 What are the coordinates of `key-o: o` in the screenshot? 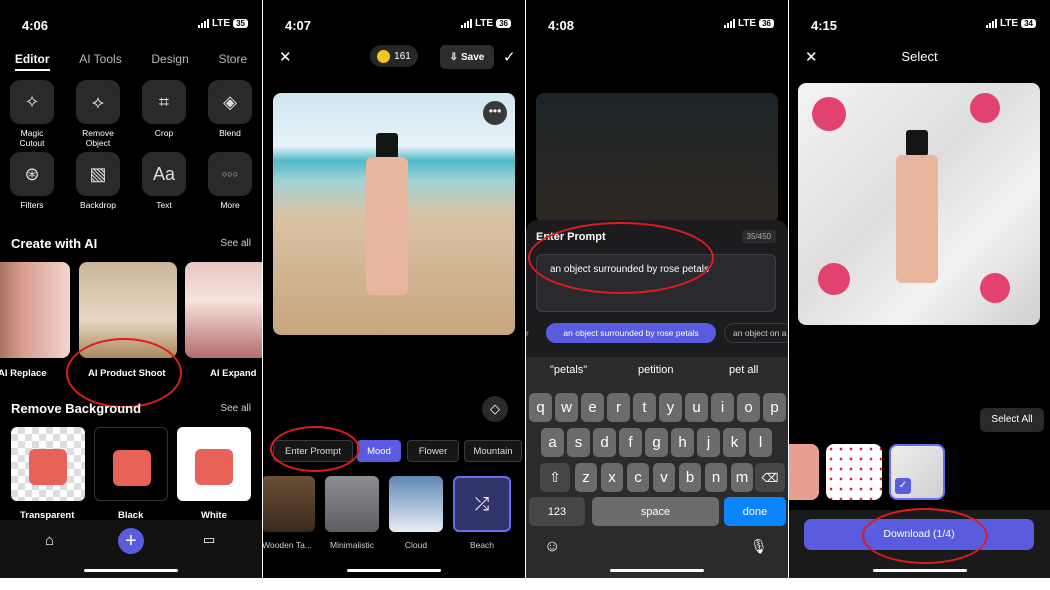 It's located at (748, 407).